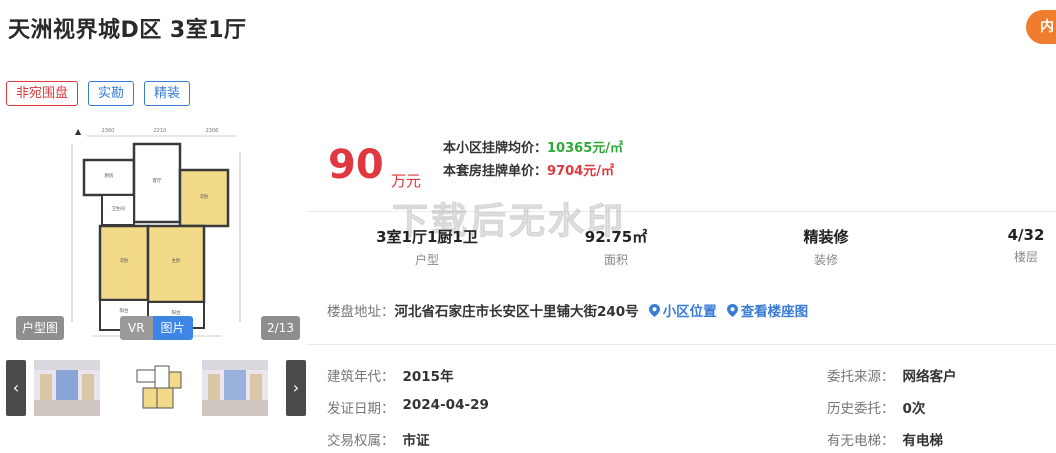 The width and height of the screenshot is (1056, 453). What do you see at coordinates (826, 247) in the screenshot?
I see `spec-decoration: 精装修 装修` at bounding box center [826, 247].